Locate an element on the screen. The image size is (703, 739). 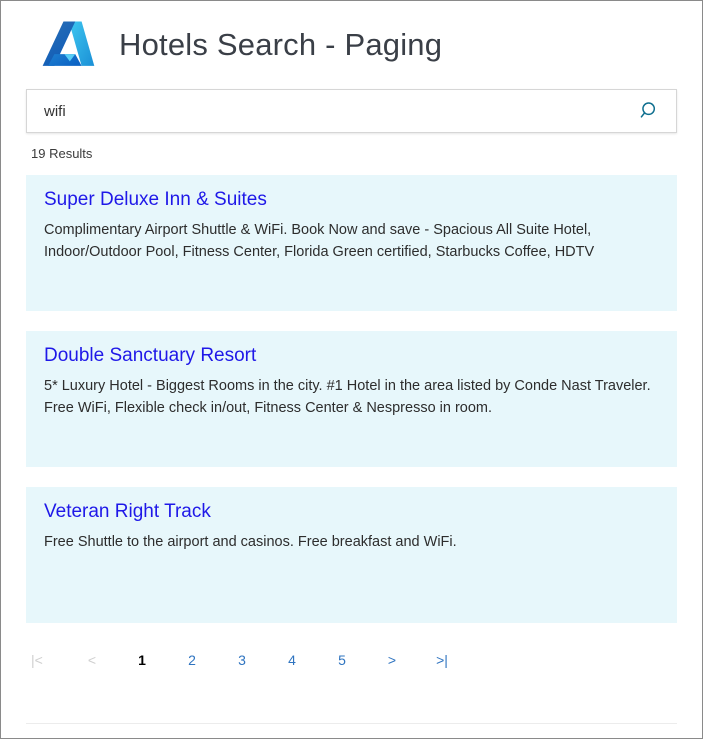
pagination: |< < 1 2 3 4 5 > >| is located at coordinates (355, 660).